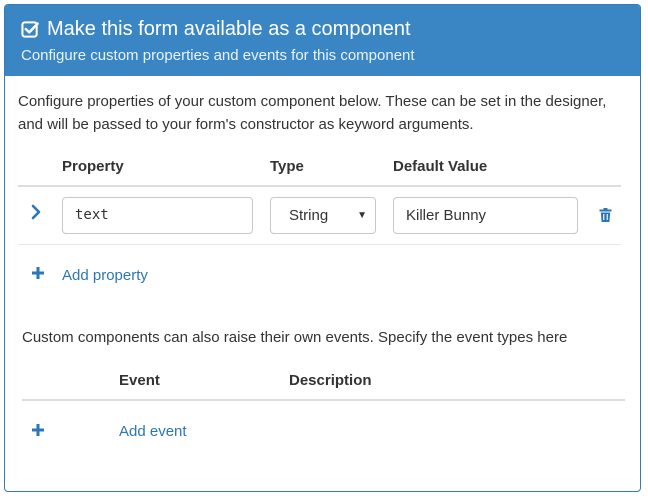  I want to click on column-header-type: Type, so click(287, 166).